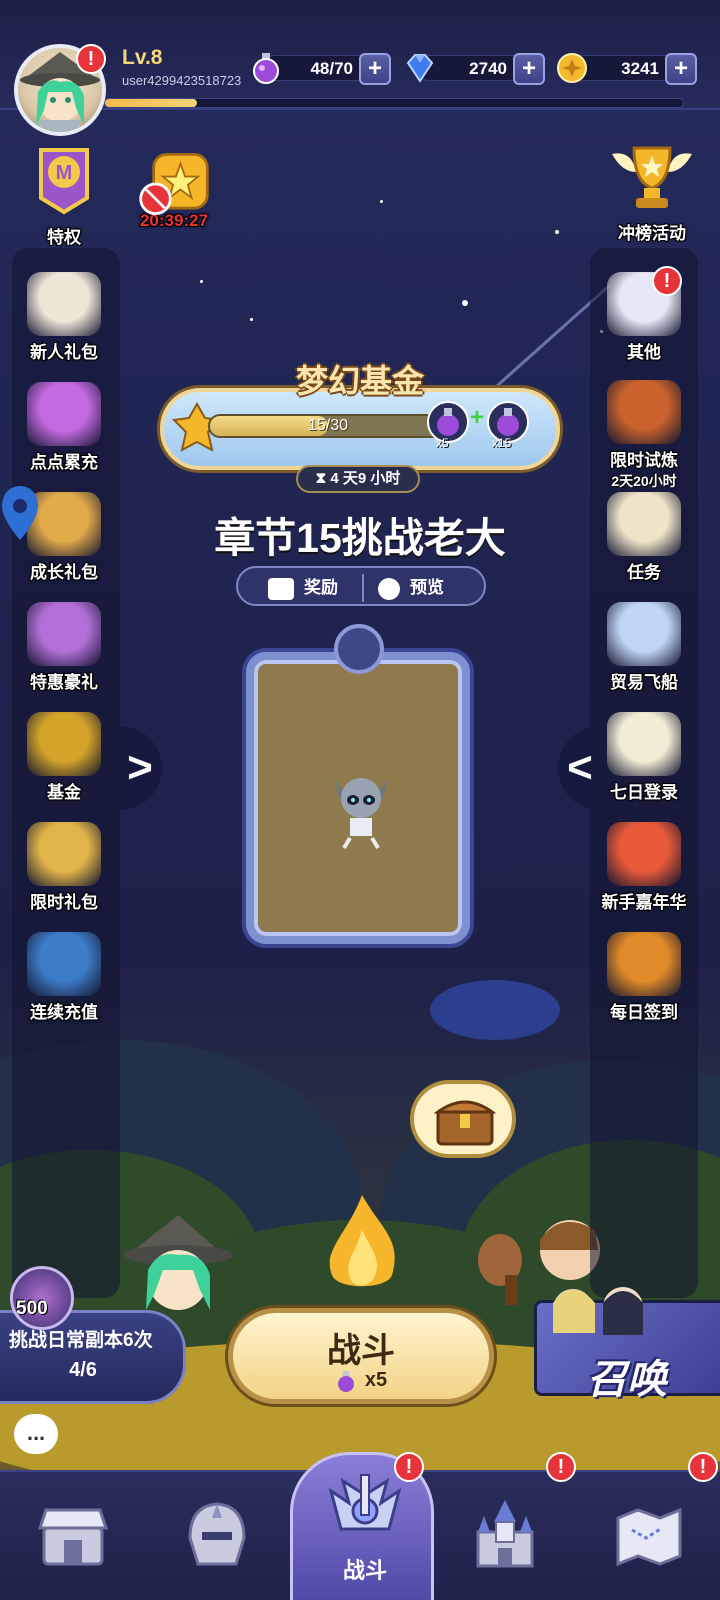 The width and height of the screenshot is (720, 1600). Describe the element at coordinates (72, 1536) in the screenshot. I see `nav-shop` at that location.